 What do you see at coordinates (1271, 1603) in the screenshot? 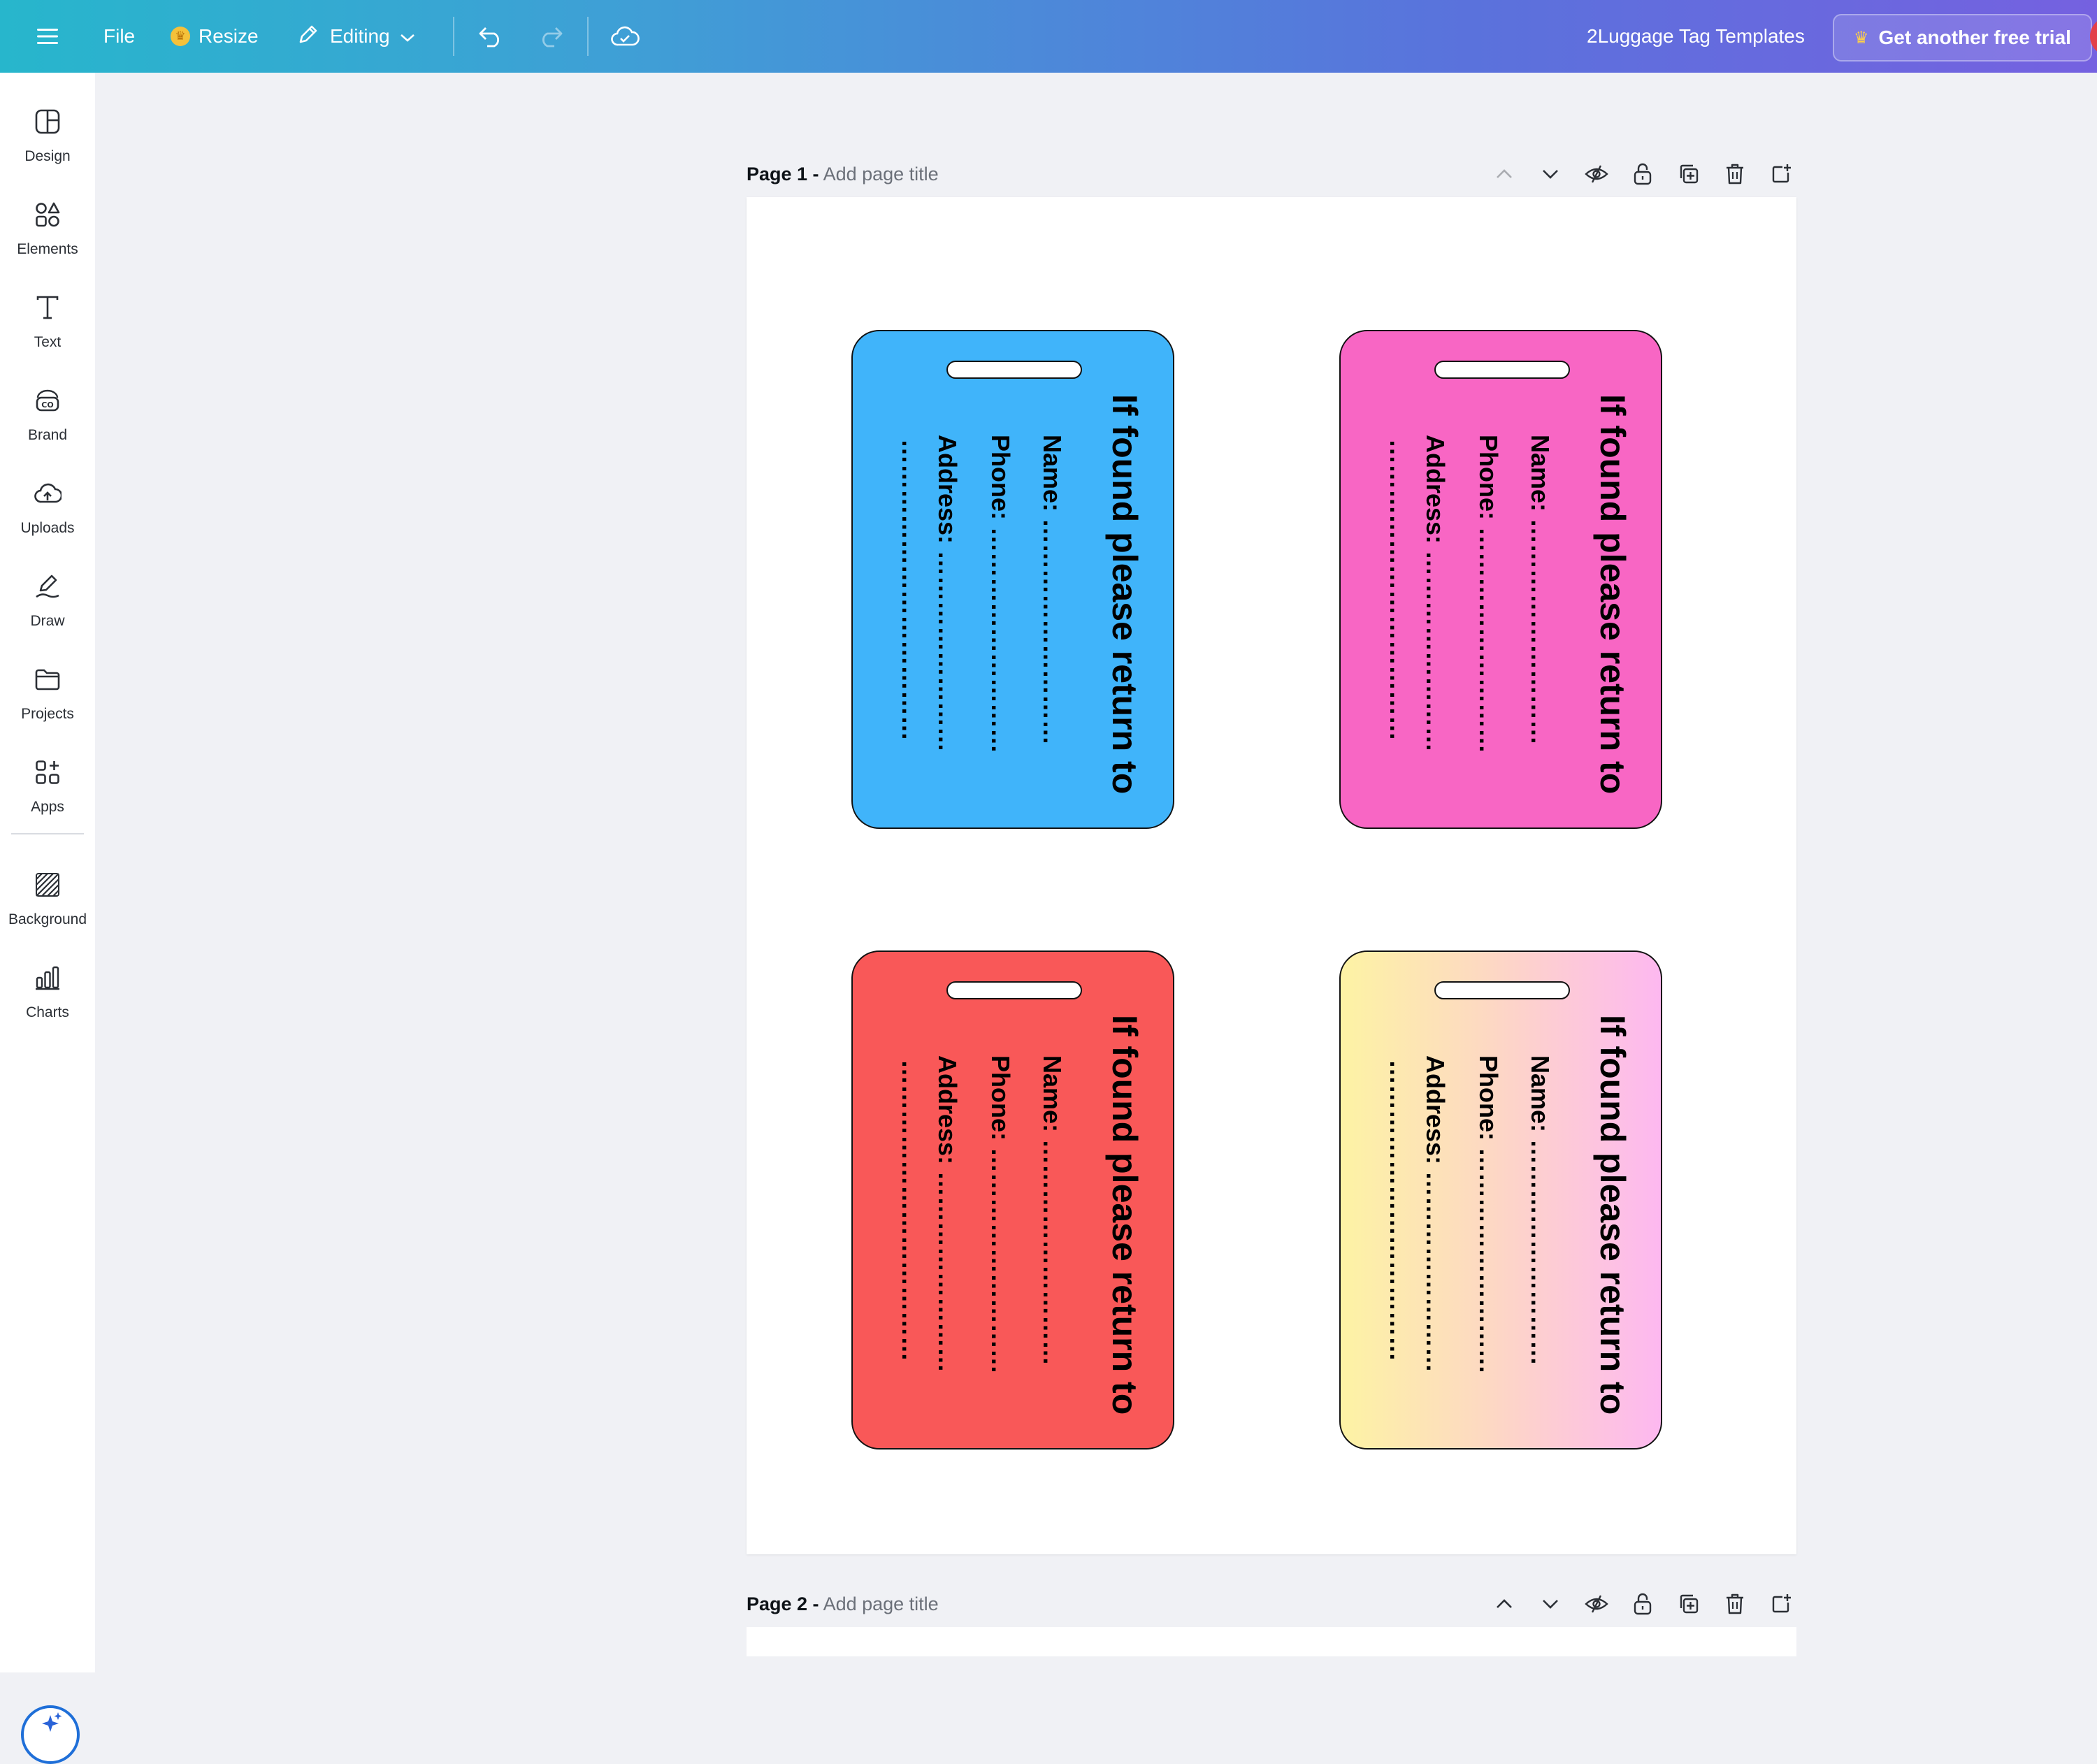
I see `page-2-header: Page 2 - Add page title` at bounding box center [1271, 1603].